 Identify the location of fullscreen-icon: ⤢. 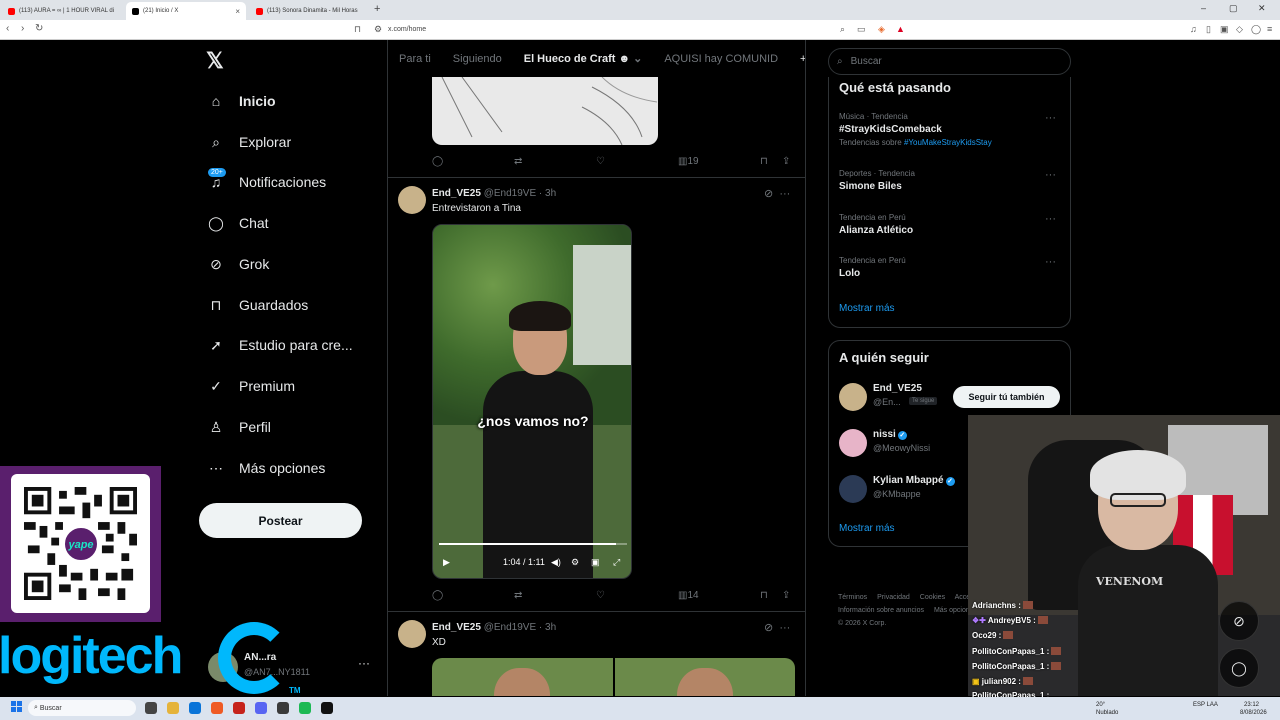
(616, 562).